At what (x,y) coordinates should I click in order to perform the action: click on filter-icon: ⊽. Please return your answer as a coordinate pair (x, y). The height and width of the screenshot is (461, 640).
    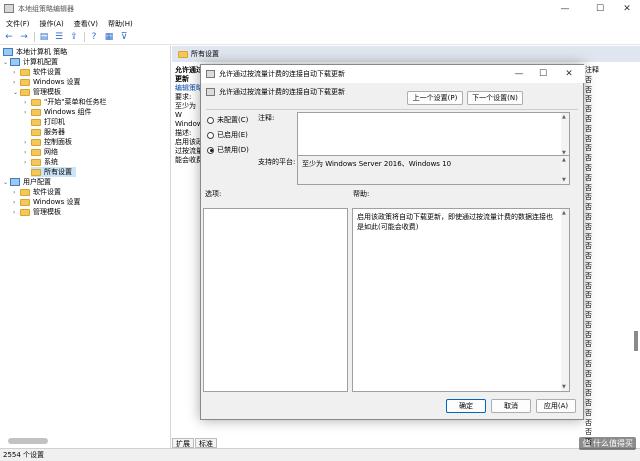
    Looking at the image, I should click on (124, 37).